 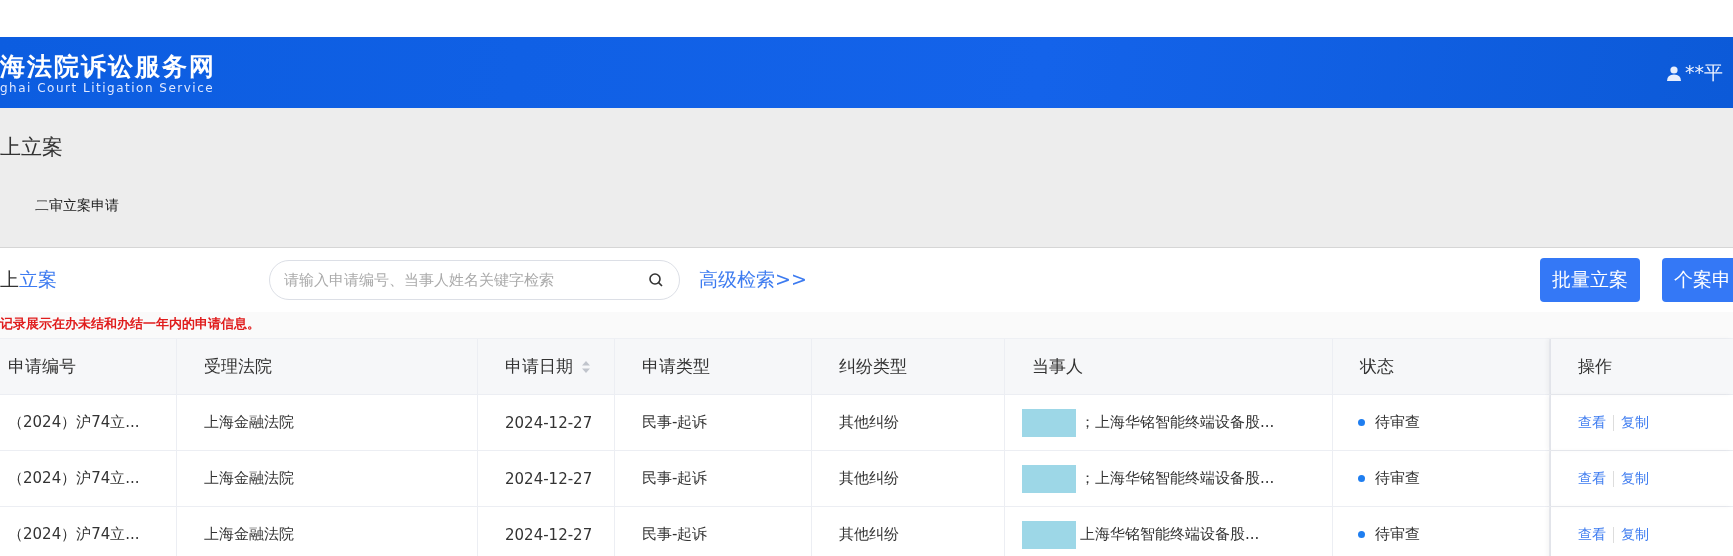 What do you see at coordinates (238, 366) in the screenshot?
I see `column-header: 受理法院` at bounding box center [238, 366].